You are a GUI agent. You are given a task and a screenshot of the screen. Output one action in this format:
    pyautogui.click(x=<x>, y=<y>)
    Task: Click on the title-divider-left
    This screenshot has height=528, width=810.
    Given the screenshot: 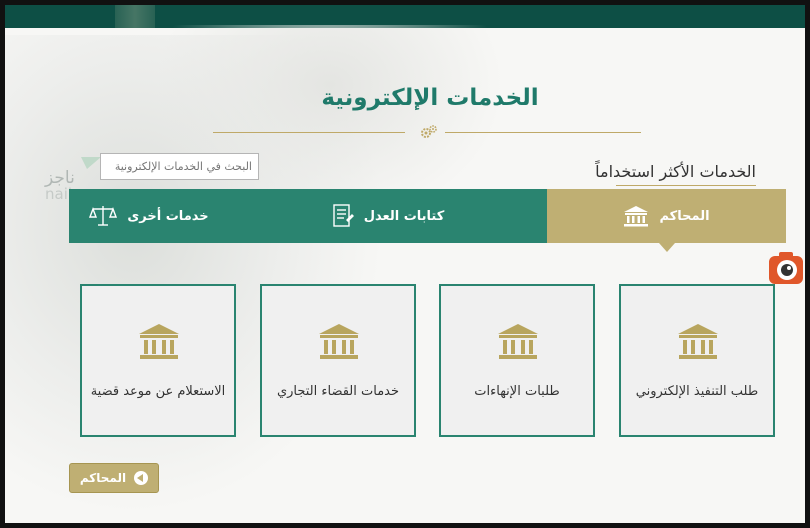 What is the action you would take?
    pyautogui.click(x=309, y=132)
    